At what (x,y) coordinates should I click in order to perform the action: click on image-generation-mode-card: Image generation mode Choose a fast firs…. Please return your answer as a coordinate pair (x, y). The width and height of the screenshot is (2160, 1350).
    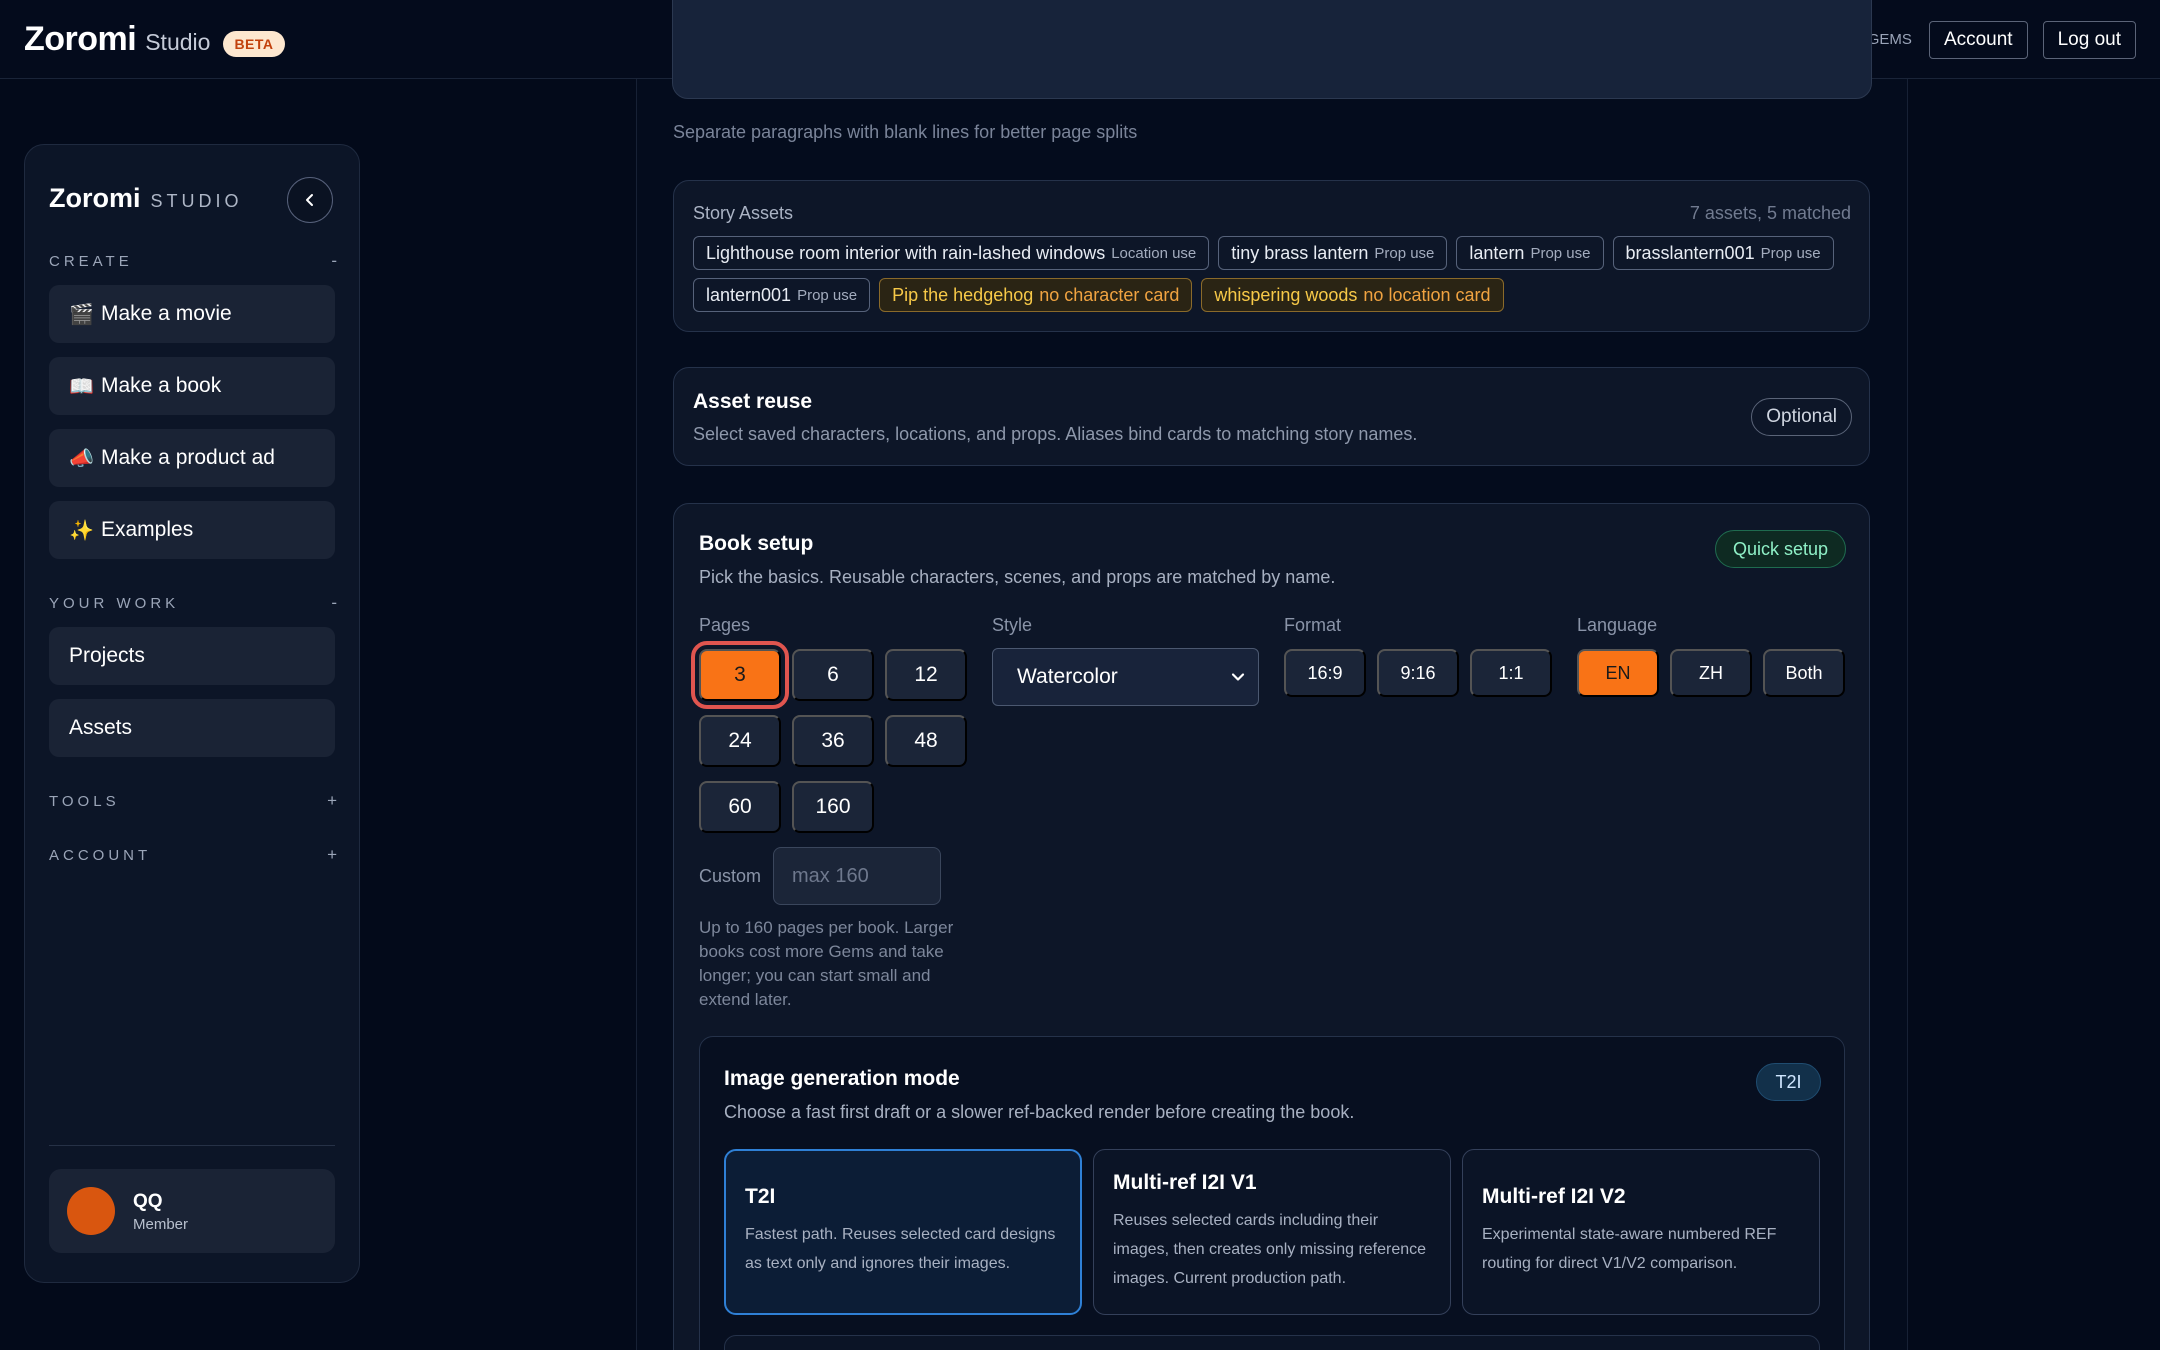
    Looking at the image, I should click on (1272, 1193).